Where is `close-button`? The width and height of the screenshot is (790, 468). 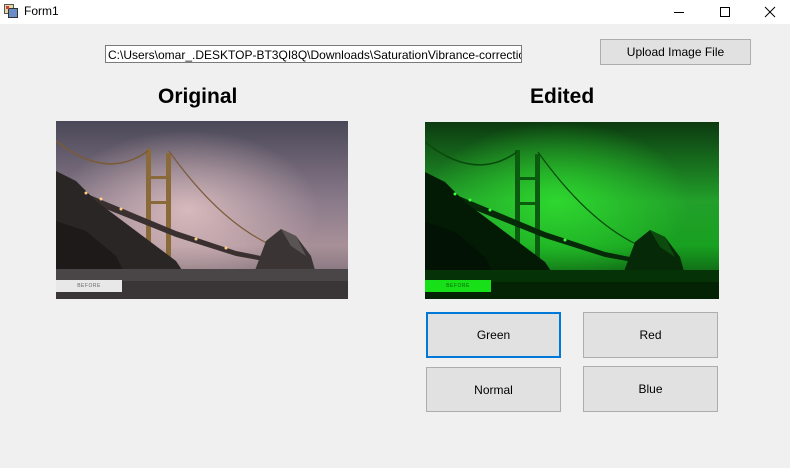
close-button is located at coordinates (768, 12).